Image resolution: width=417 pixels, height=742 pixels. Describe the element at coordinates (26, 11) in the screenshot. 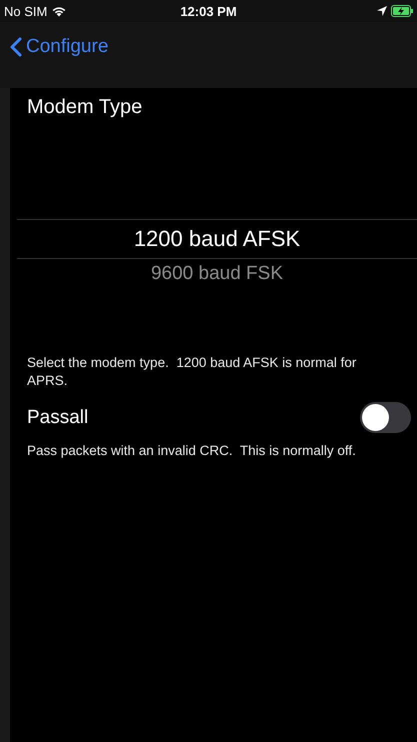

I see `carrier-label: No SIM` at that location.